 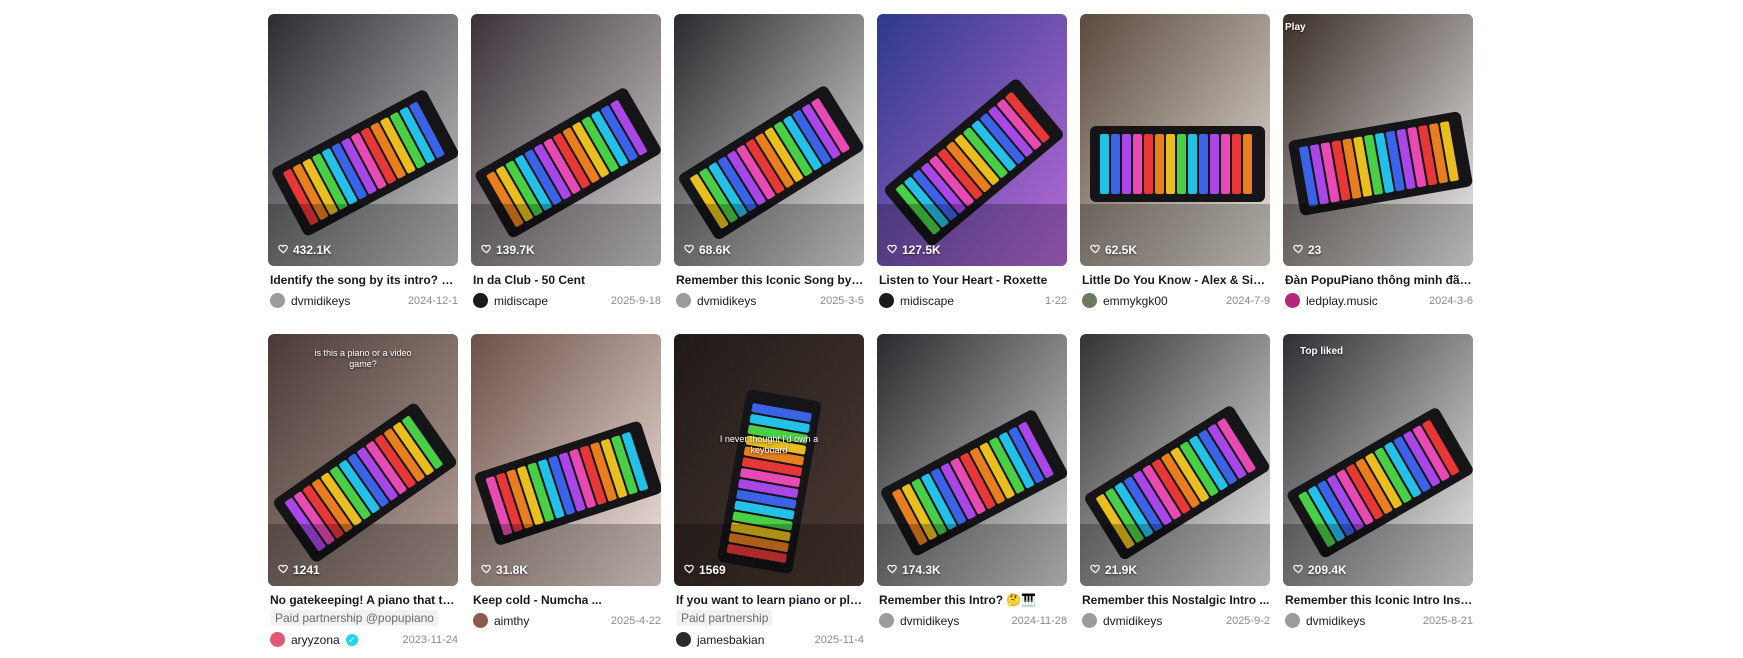 What do you see at coordinates (972, 460) in the screenshot?
I see `video-thumbnail: 174.3K` at bounding box center [972, 460].